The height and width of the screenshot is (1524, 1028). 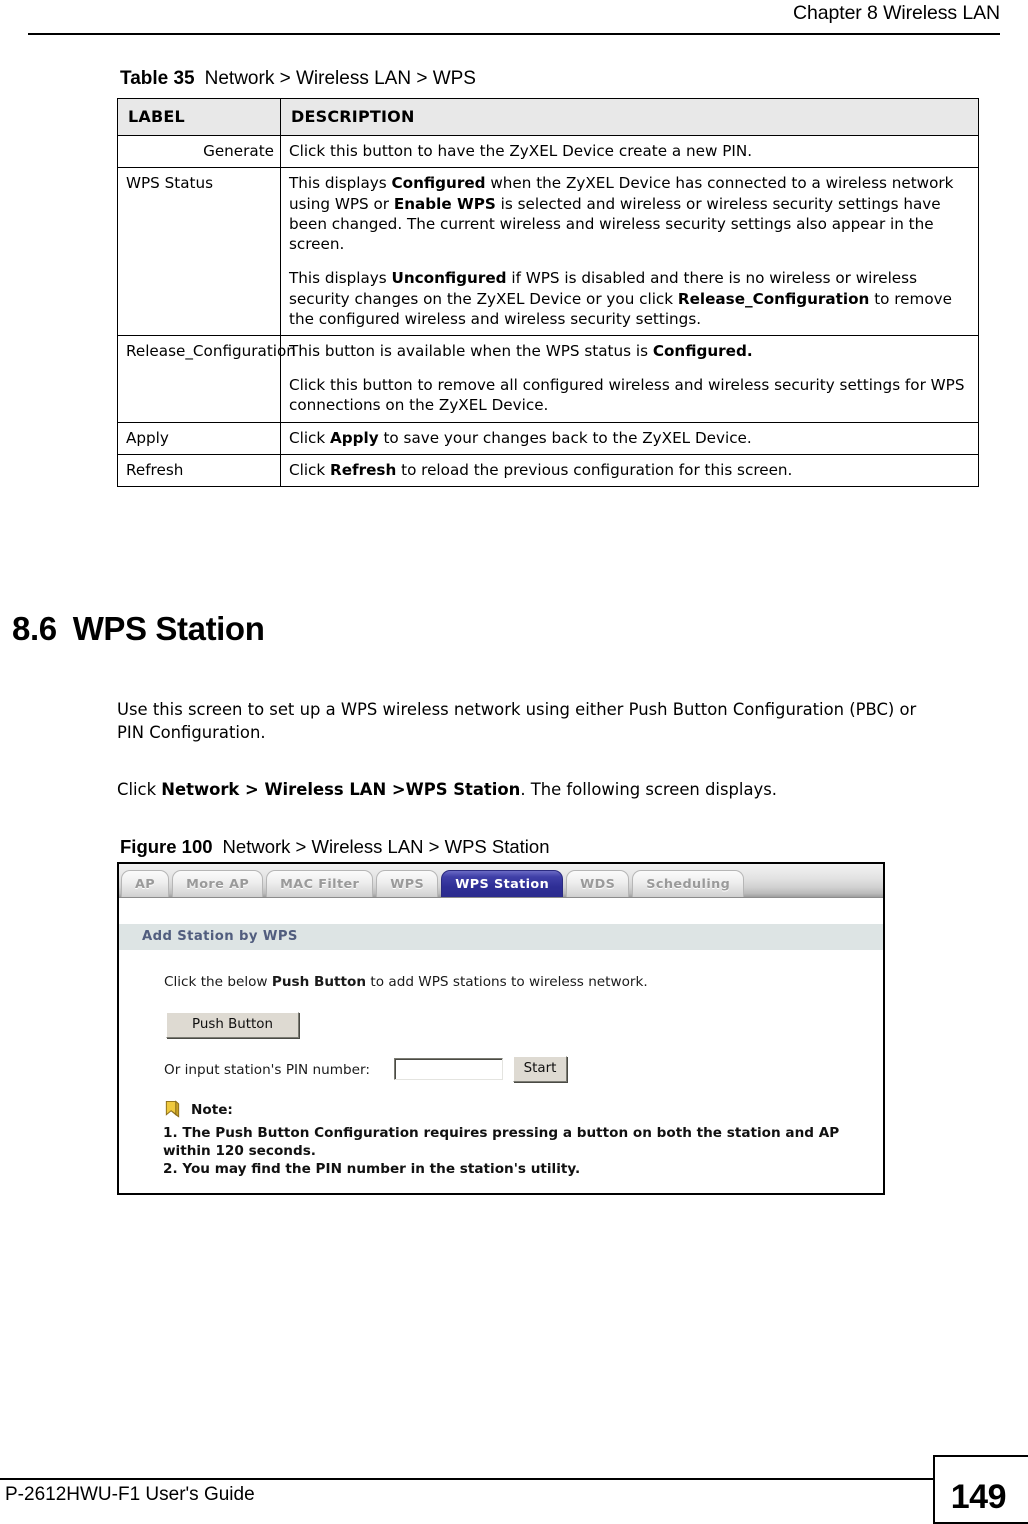 What do you see at coordinates (438, 183) in the screenshot?
I see `text-run-bold: Configured` at bounding box center [438, 183].